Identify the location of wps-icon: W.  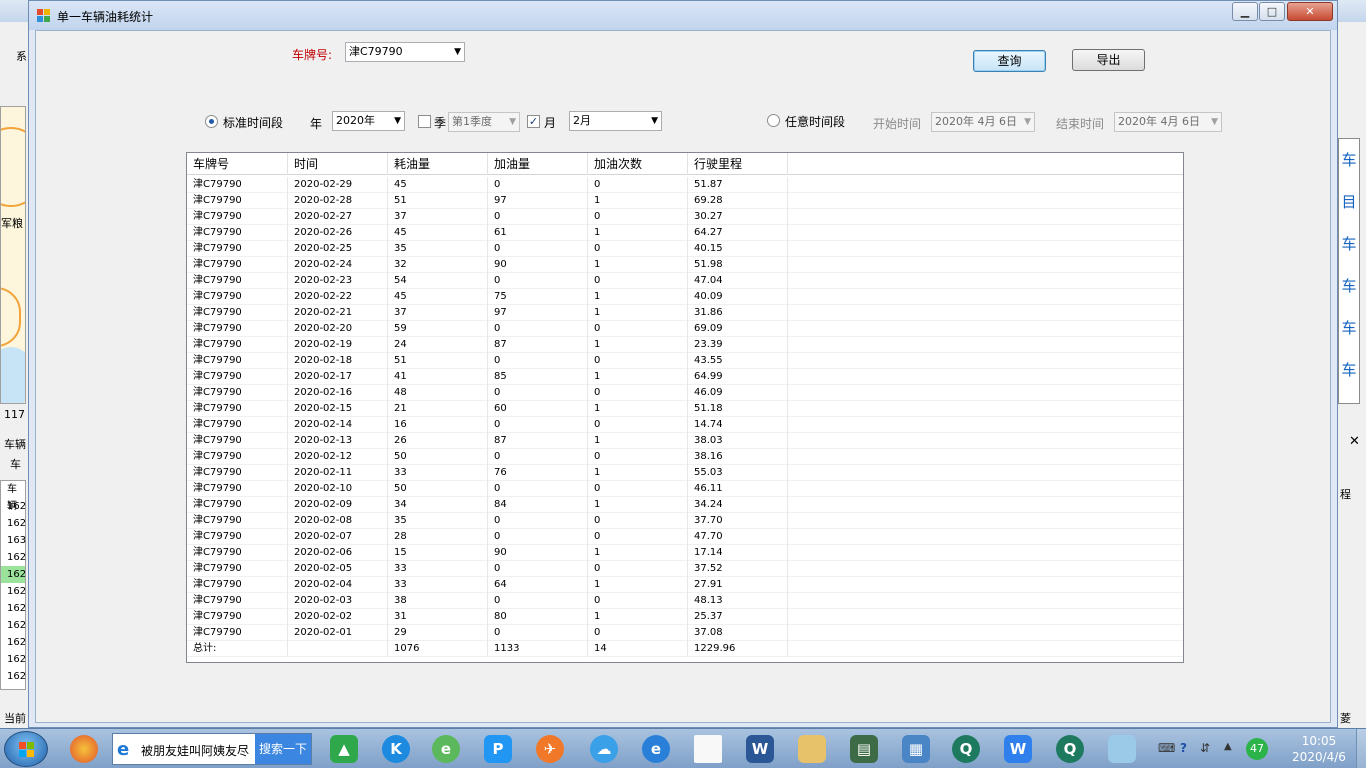
(1018, 749).